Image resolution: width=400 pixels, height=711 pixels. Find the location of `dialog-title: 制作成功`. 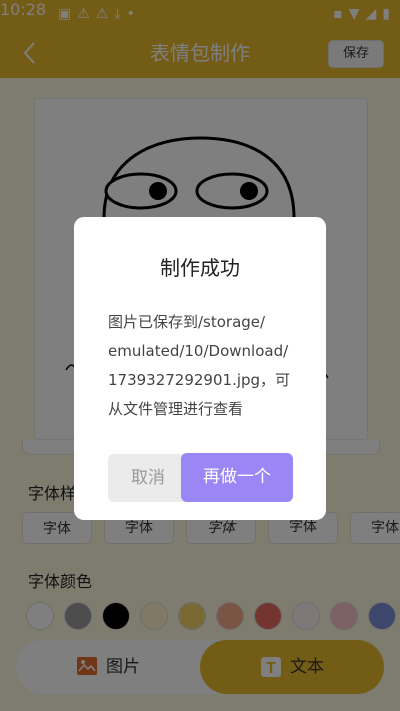

dialog-title: 制作成功 is located at coordinates (200, 268).